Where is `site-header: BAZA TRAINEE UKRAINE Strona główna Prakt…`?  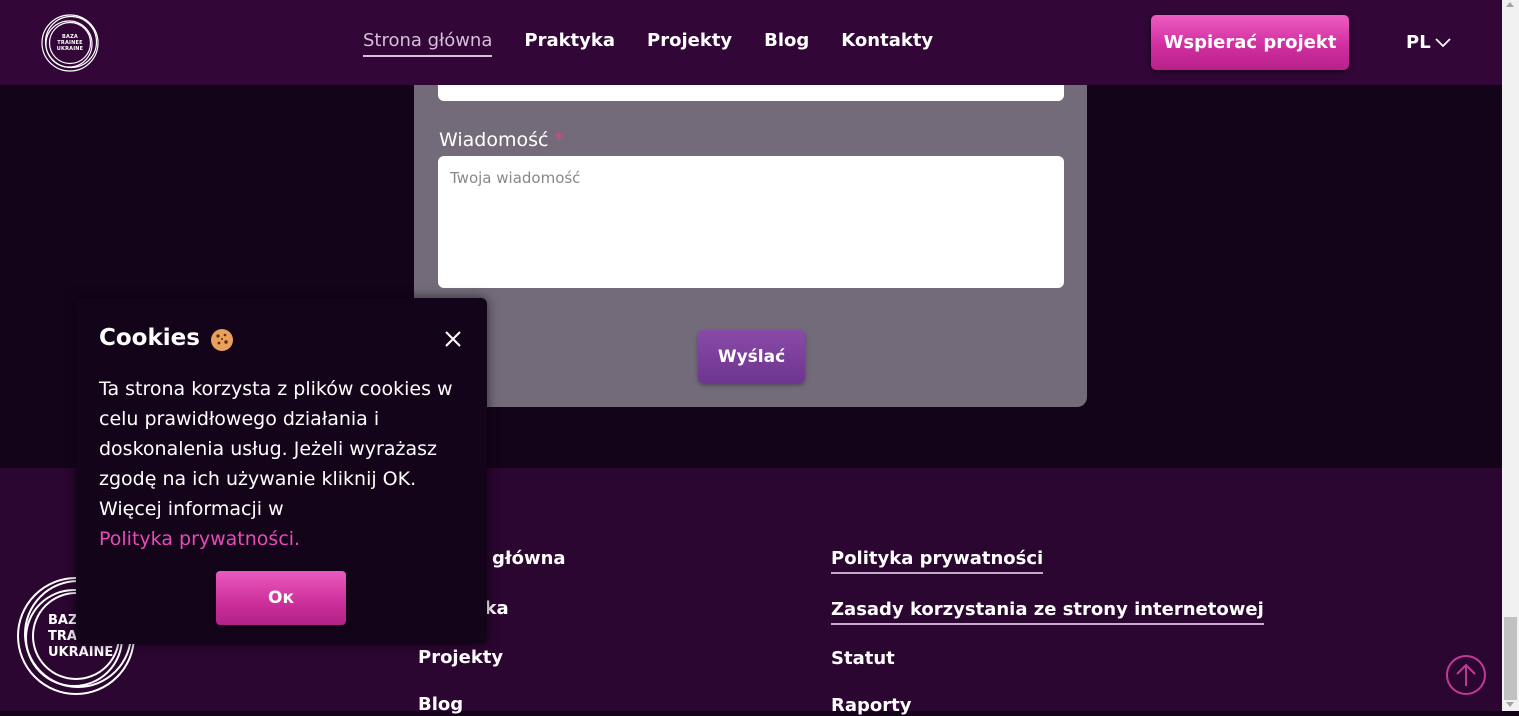
site-header: BAZA TRAINEE UKRAINE Strona główna Prakt… is located at coordinates (751, 42).